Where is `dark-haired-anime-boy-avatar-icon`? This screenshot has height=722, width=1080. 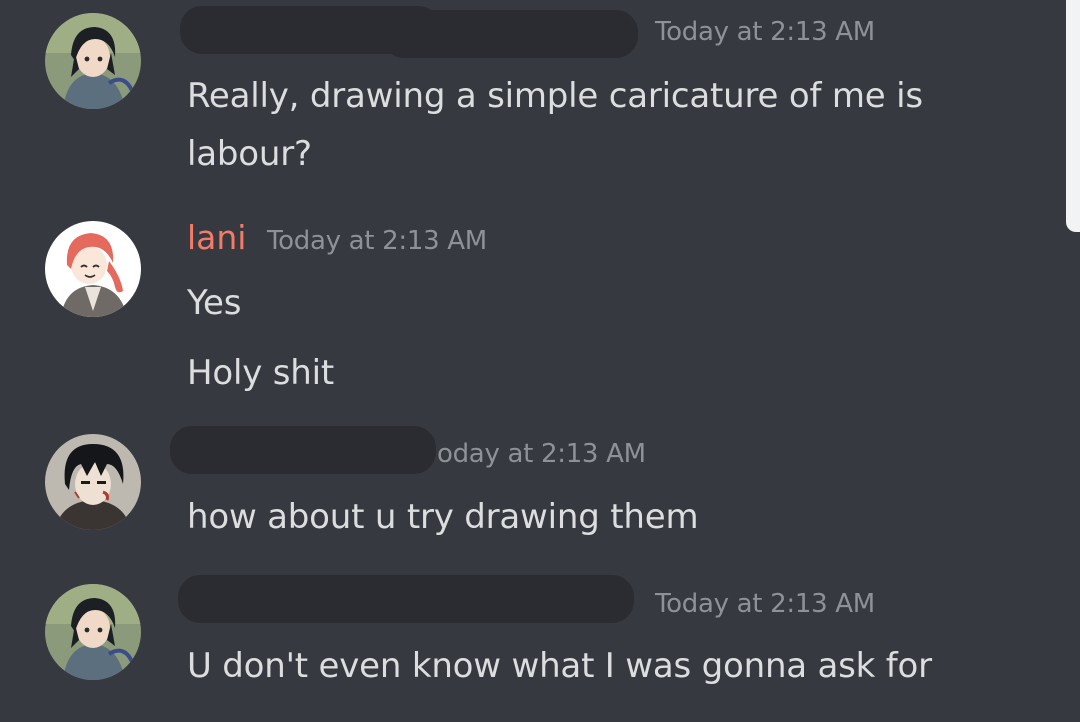 dark-haired-anime-boy-avatar-icon is located at coordinates (93, 482).